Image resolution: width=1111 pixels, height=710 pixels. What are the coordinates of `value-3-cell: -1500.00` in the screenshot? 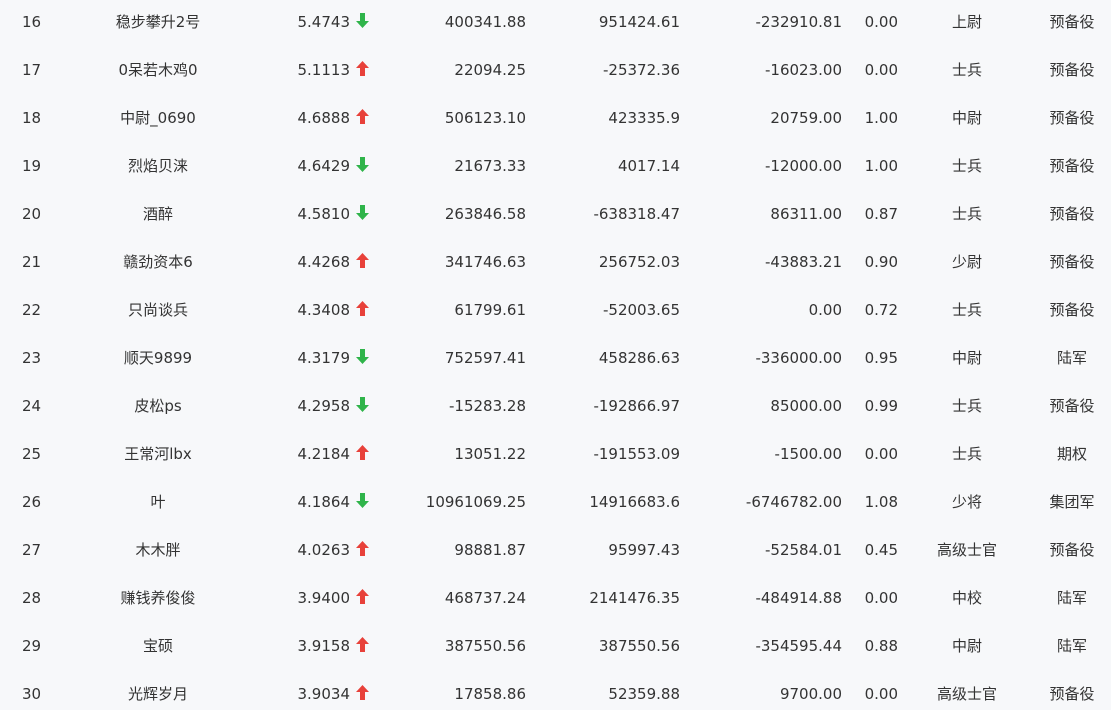 It's located at (808, 454).